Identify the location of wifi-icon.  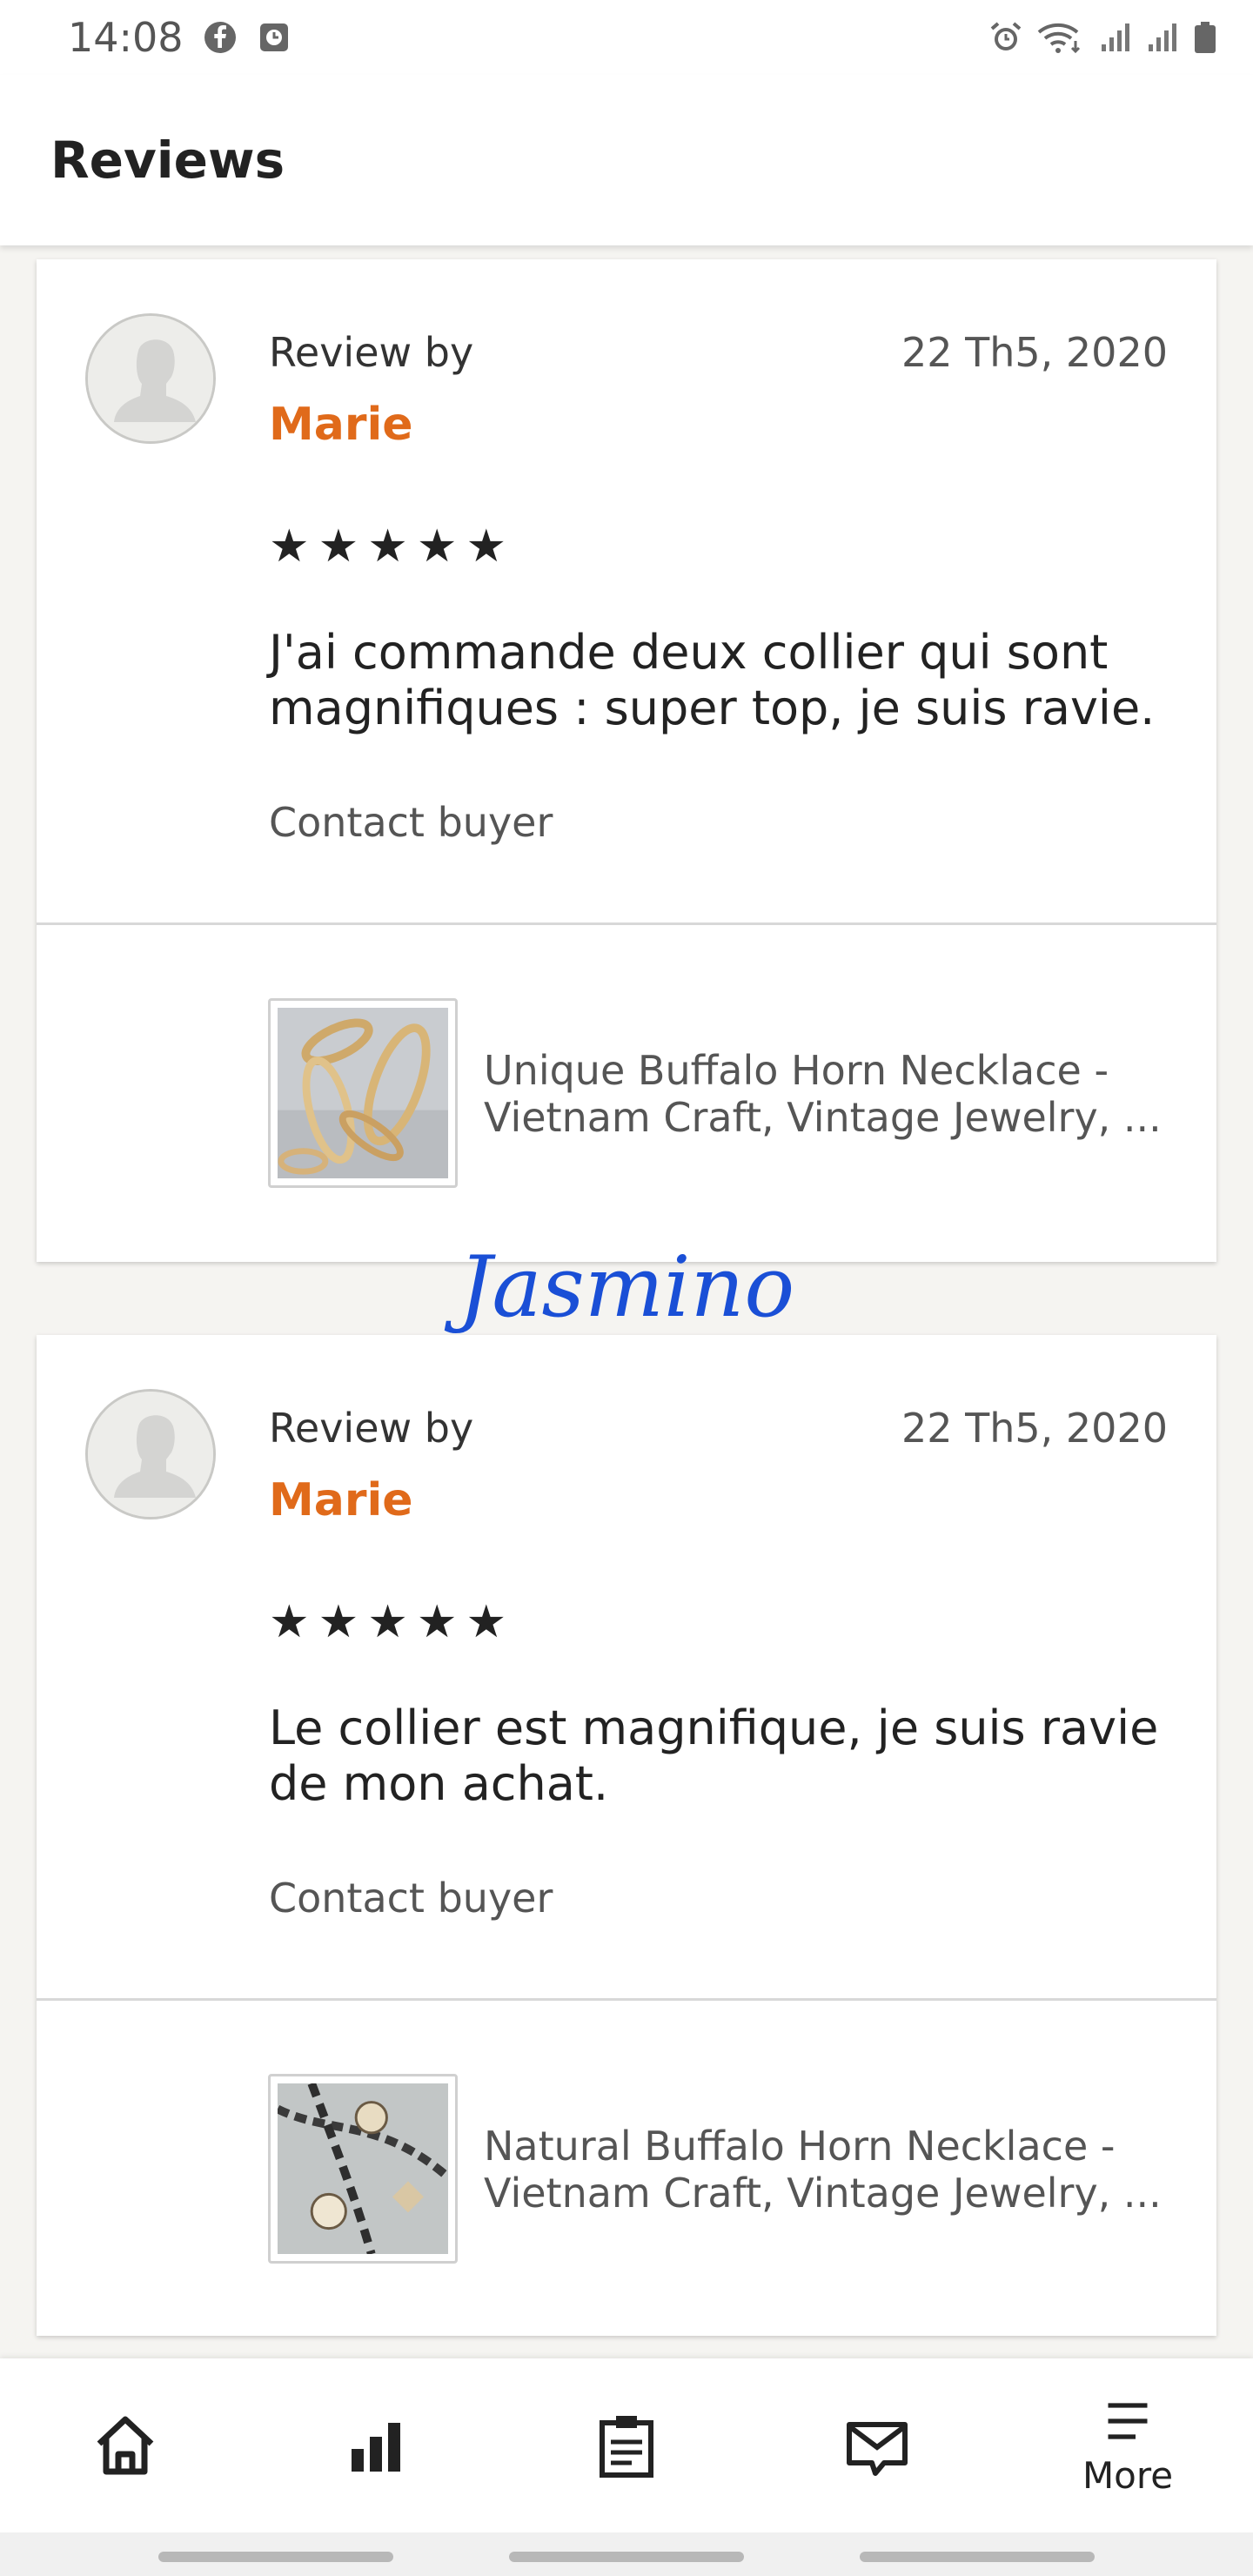
(1060, 37).